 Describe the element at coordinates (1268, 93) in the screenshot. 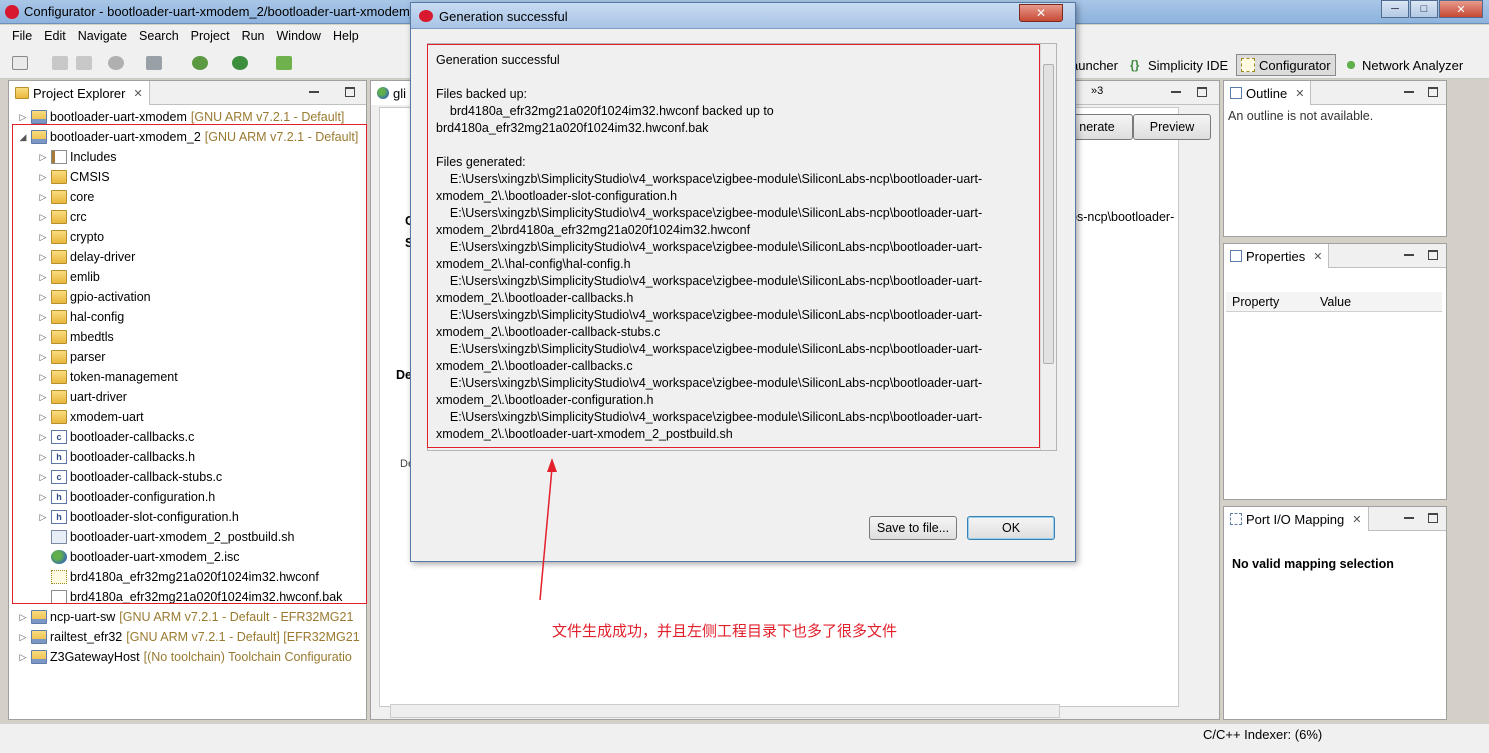

I see `outline-tab: Outline ✕` at that location.